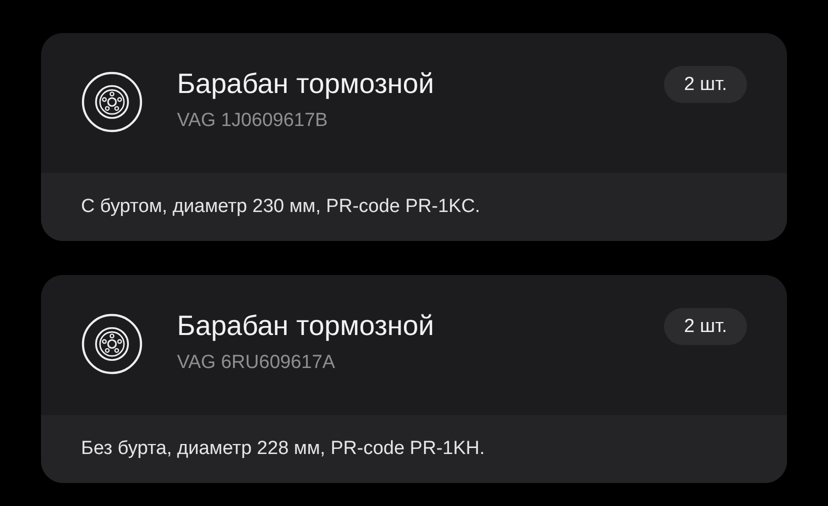 This screenshot has width=828, height=506. What do you see at coordinates (280, 207) in the screenshot?
I see `part-description: С буртом, диаметр 230 мм, PR-code PR-1KC.` at bounding box center [280, 207].